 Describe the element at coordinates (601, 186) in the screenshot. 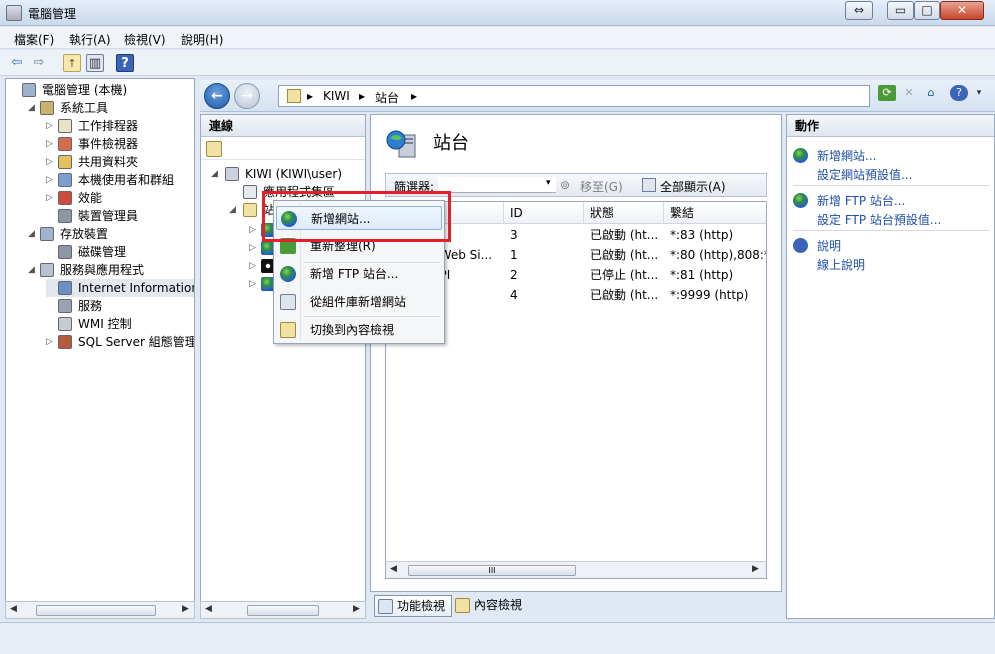

I see `go-button: 移至(G)` at that location.